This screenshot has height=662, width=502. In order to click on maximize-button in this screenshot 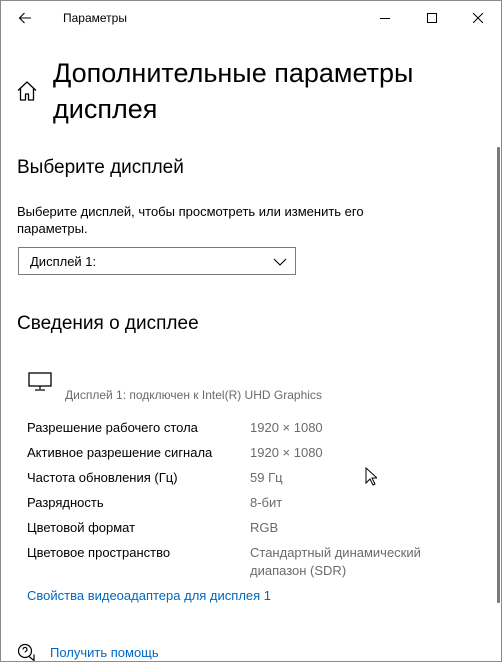, I will do `click(432, 18)`.